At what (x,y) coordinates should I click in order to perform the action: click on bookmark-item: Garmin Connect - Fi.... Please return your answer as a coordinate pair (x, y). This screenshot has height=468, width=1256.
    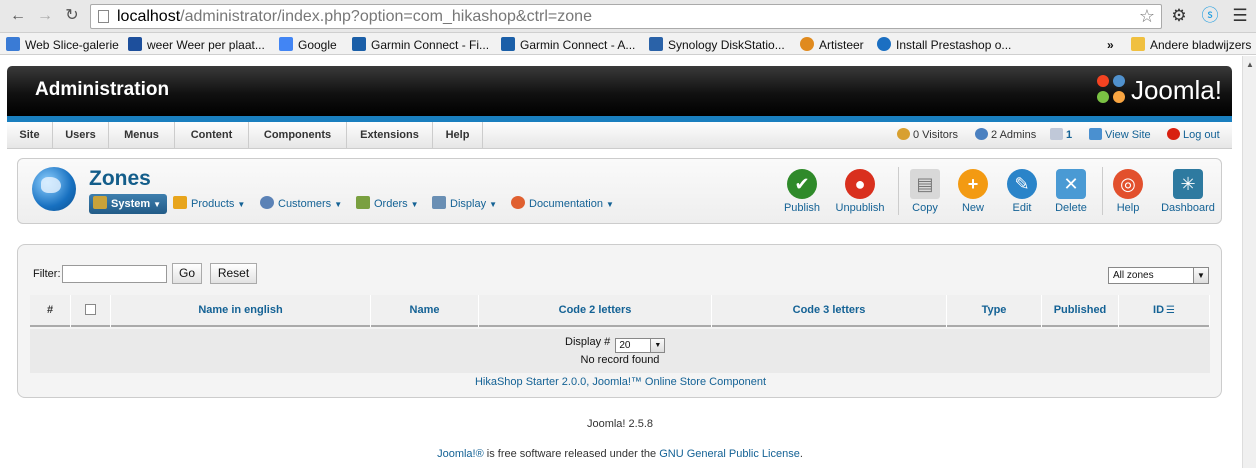
    Looking at the image, I should click on (420, 45).